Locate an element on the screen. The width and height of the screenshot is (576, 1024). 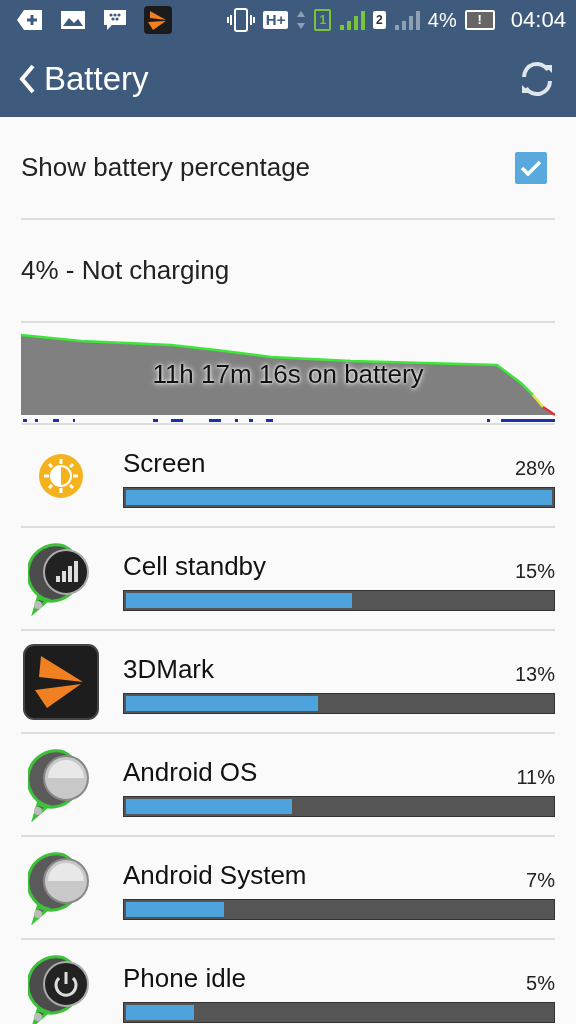
vibrate-icon is located at coordinates (240, 20).